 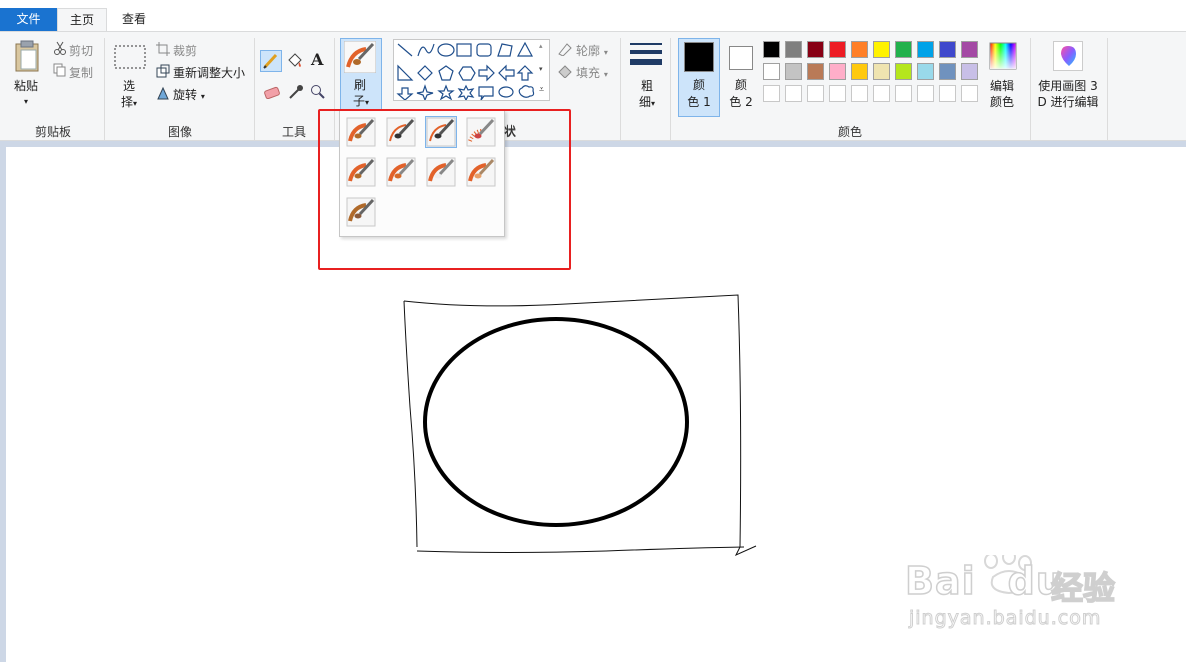 I want to click on rotate-label: 旋转, so click(x=185, y=95).